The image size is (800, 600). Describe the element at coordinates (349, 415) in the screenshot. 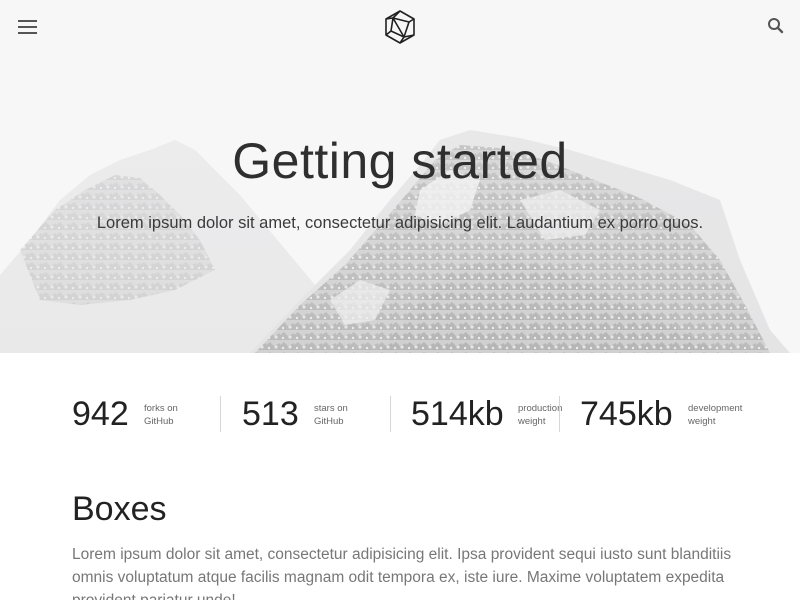

I see `stat-label: stars on GitHub` at that location.